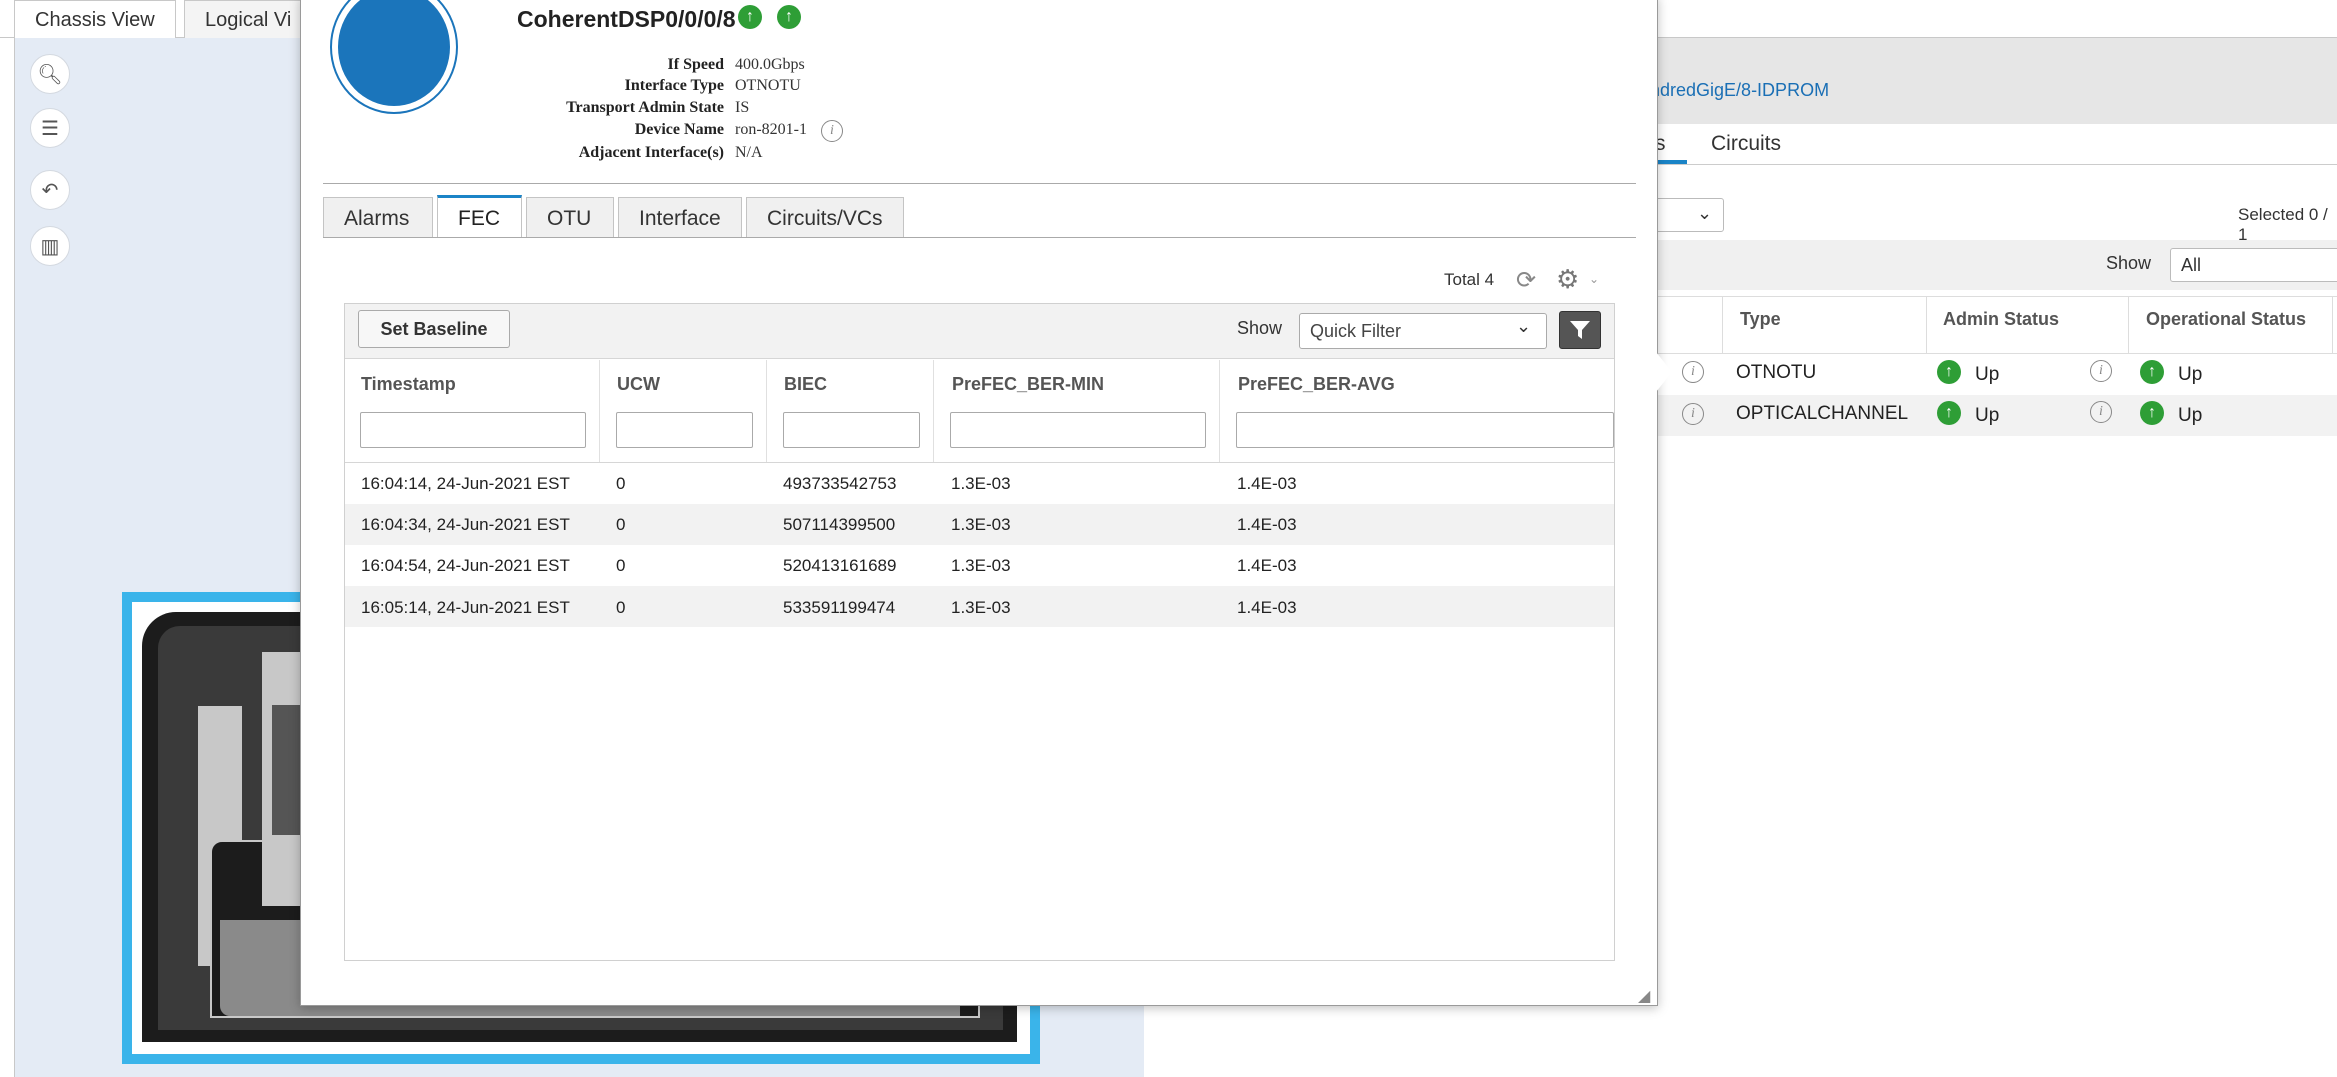 This screenshot has width=2337, height=1077. I want to click on column-header-admin-status: Admin Status, so click(2001, 319).